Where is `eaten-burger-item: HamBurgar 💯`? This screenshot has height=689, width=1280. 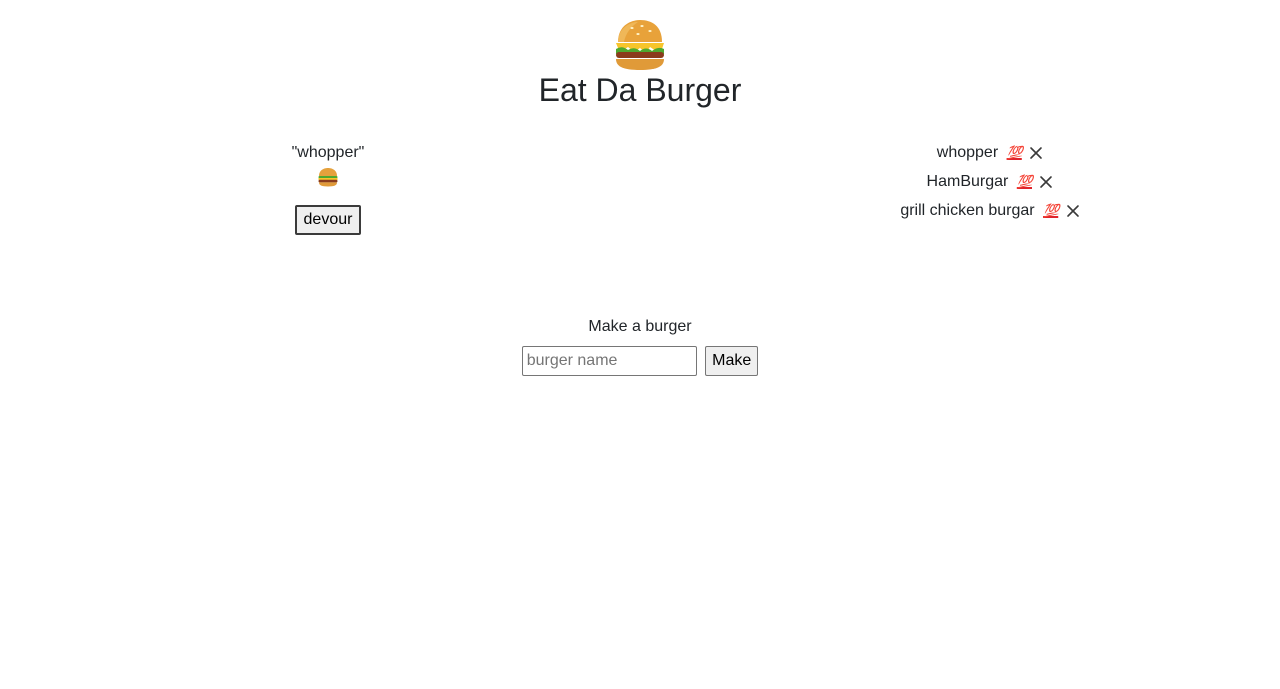
eaten-burger-item: HamBurgar 💯 is located at coordinates (990, 185).